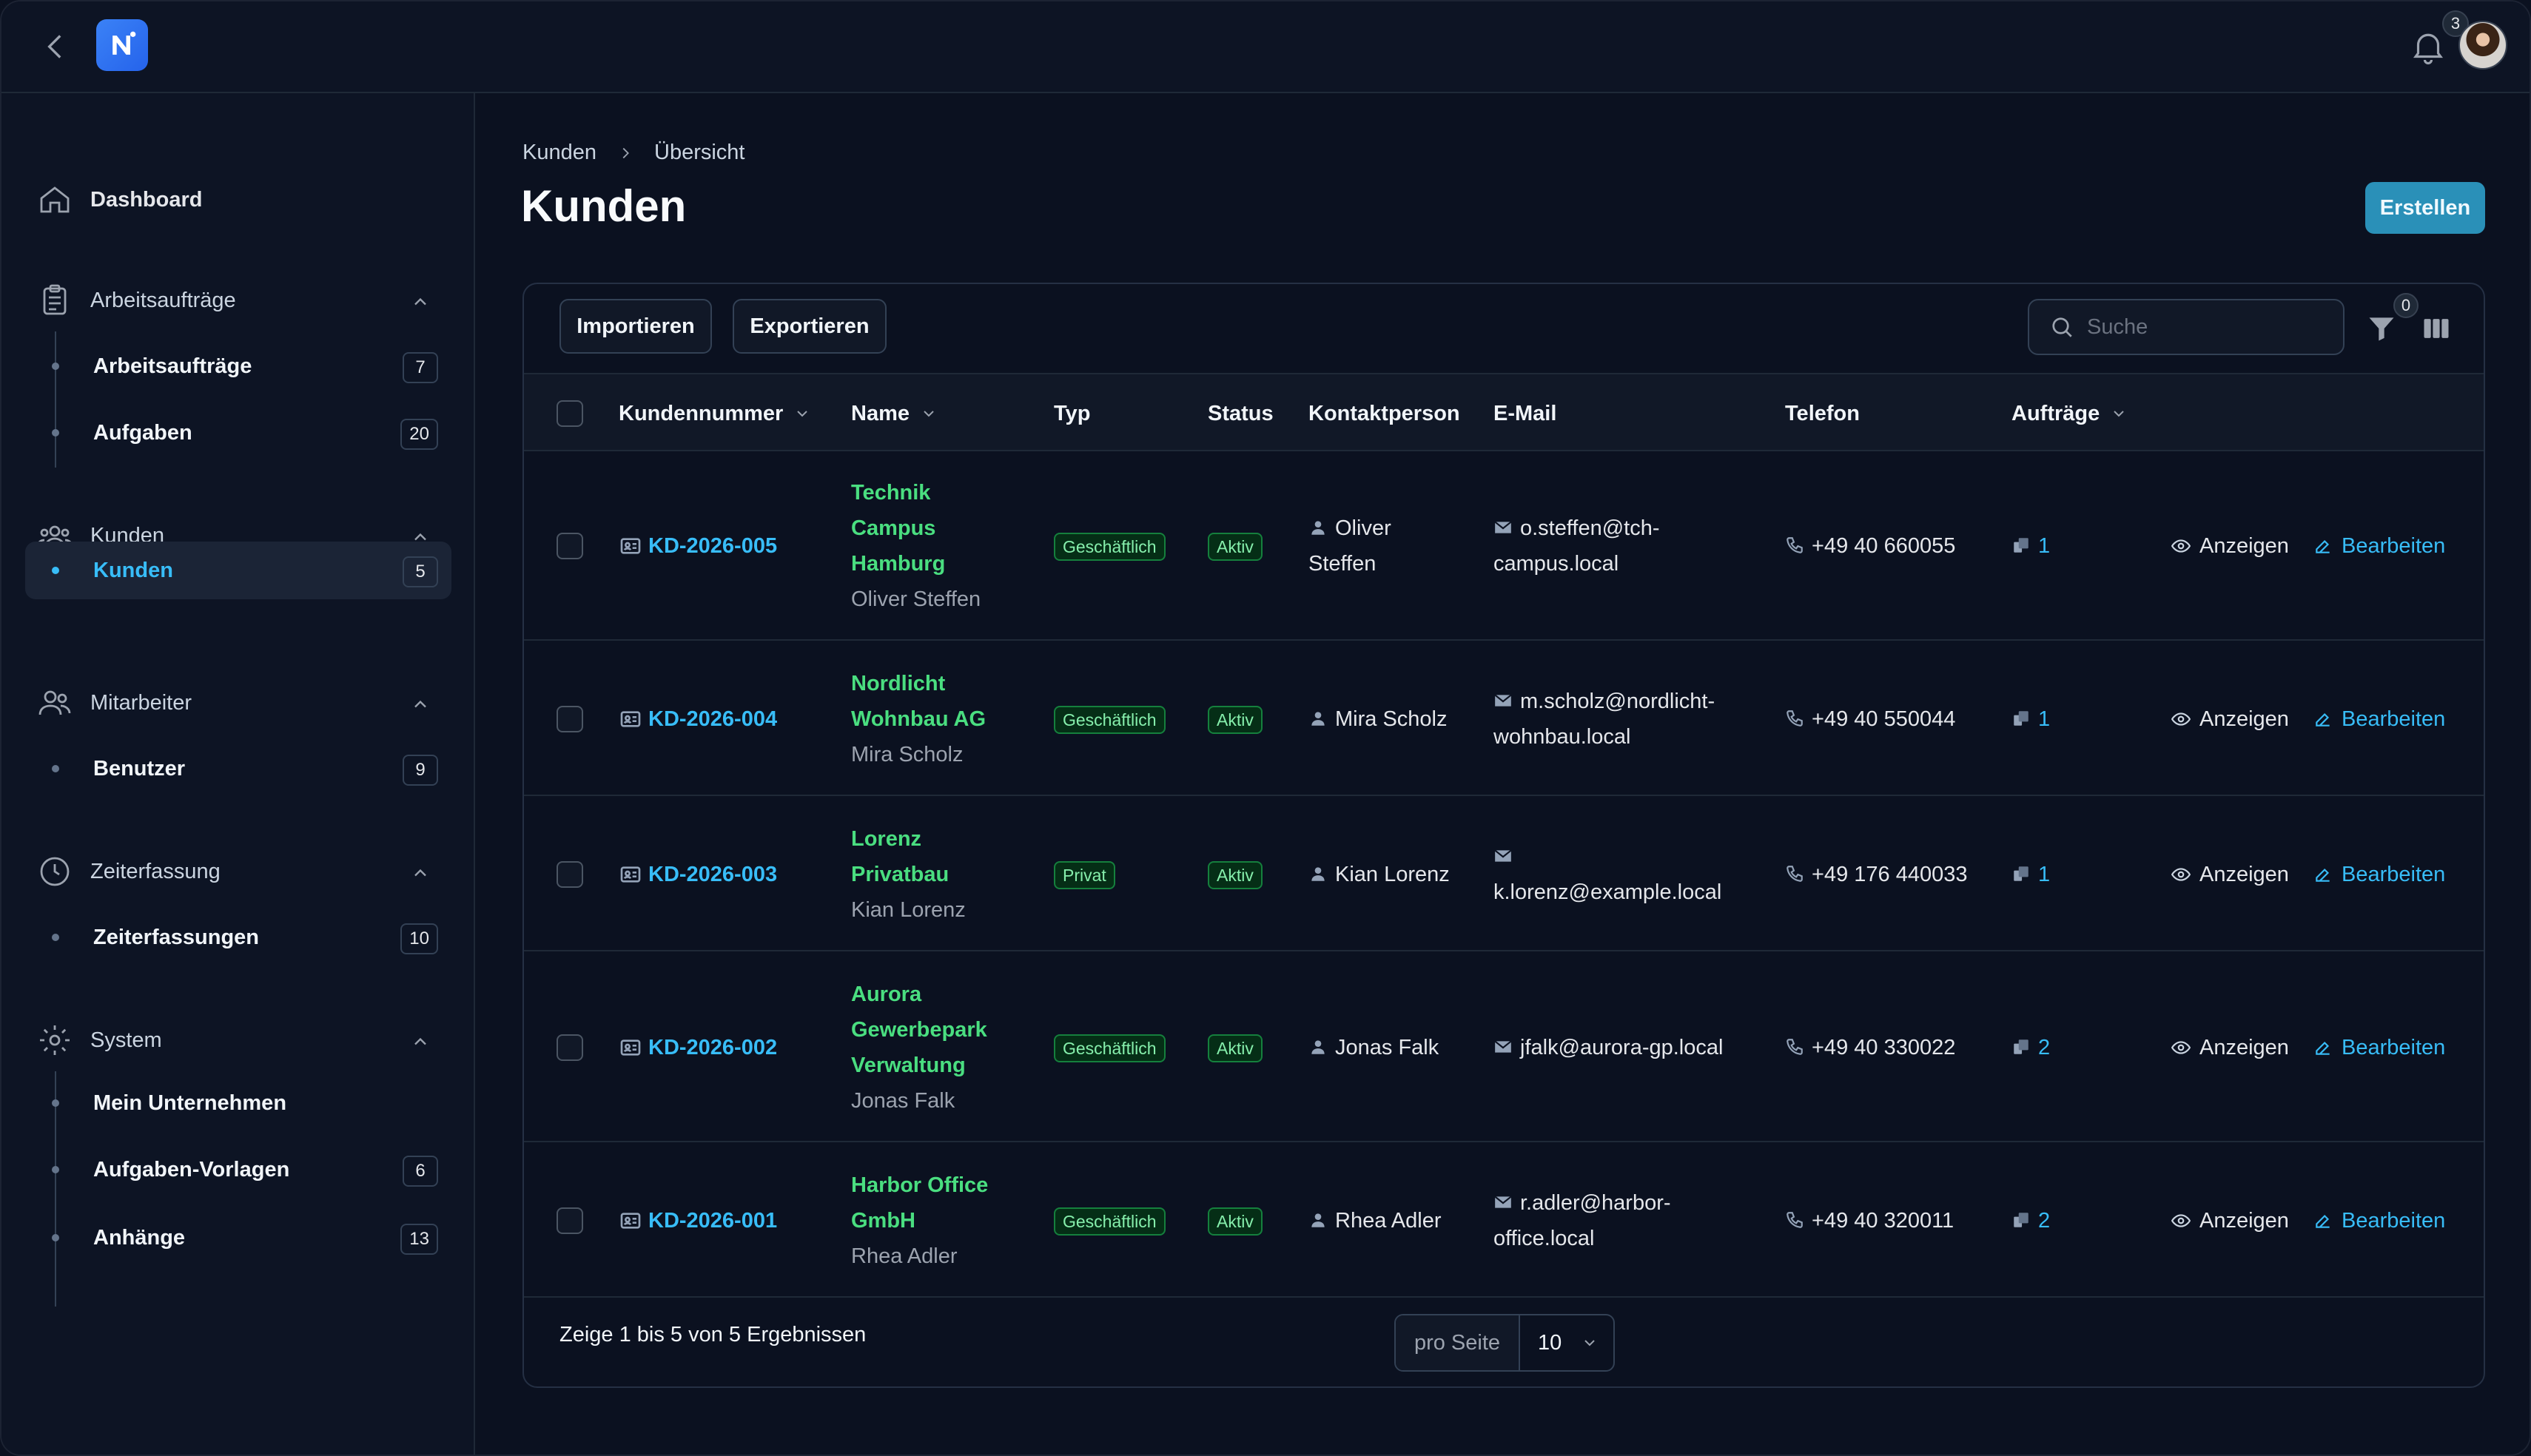  What do you see at coordinates (1503, 701) in the screenshot?
I see `mail-icon` at bounding box center [1503, 701].